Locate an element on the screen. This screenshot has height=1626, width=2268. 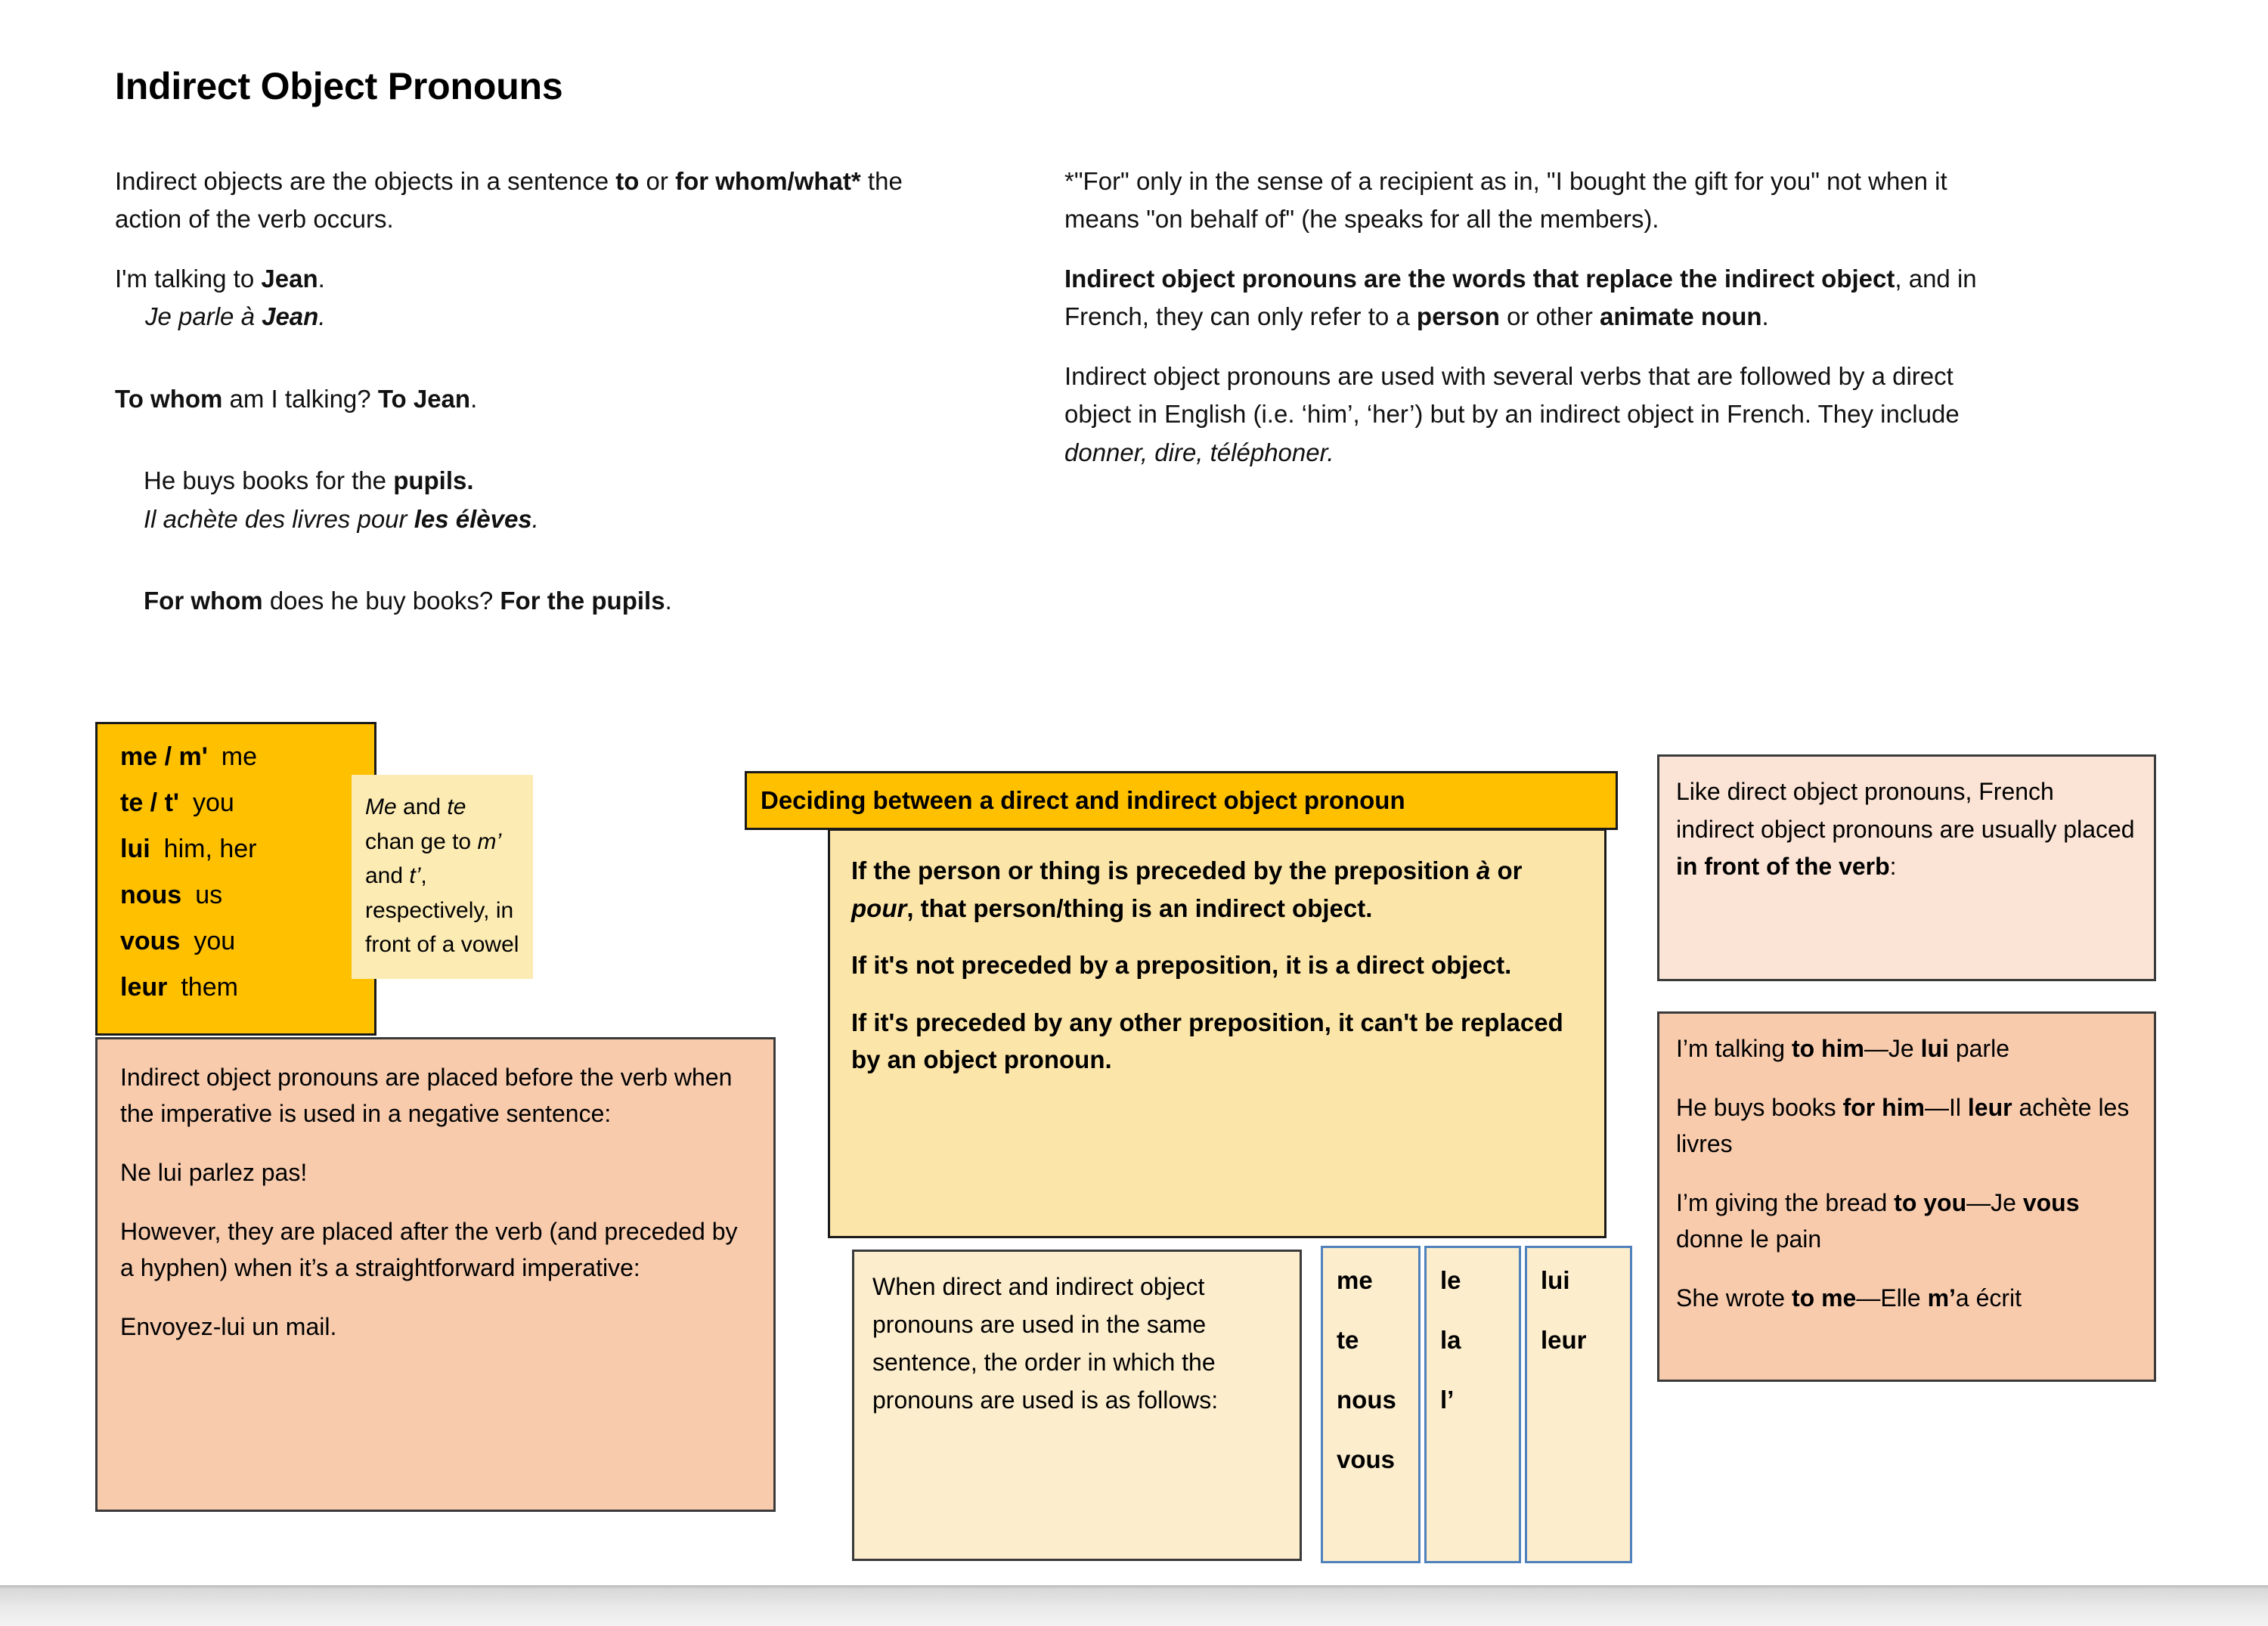
order-cell: le is located at coordinates (1450, 1280).